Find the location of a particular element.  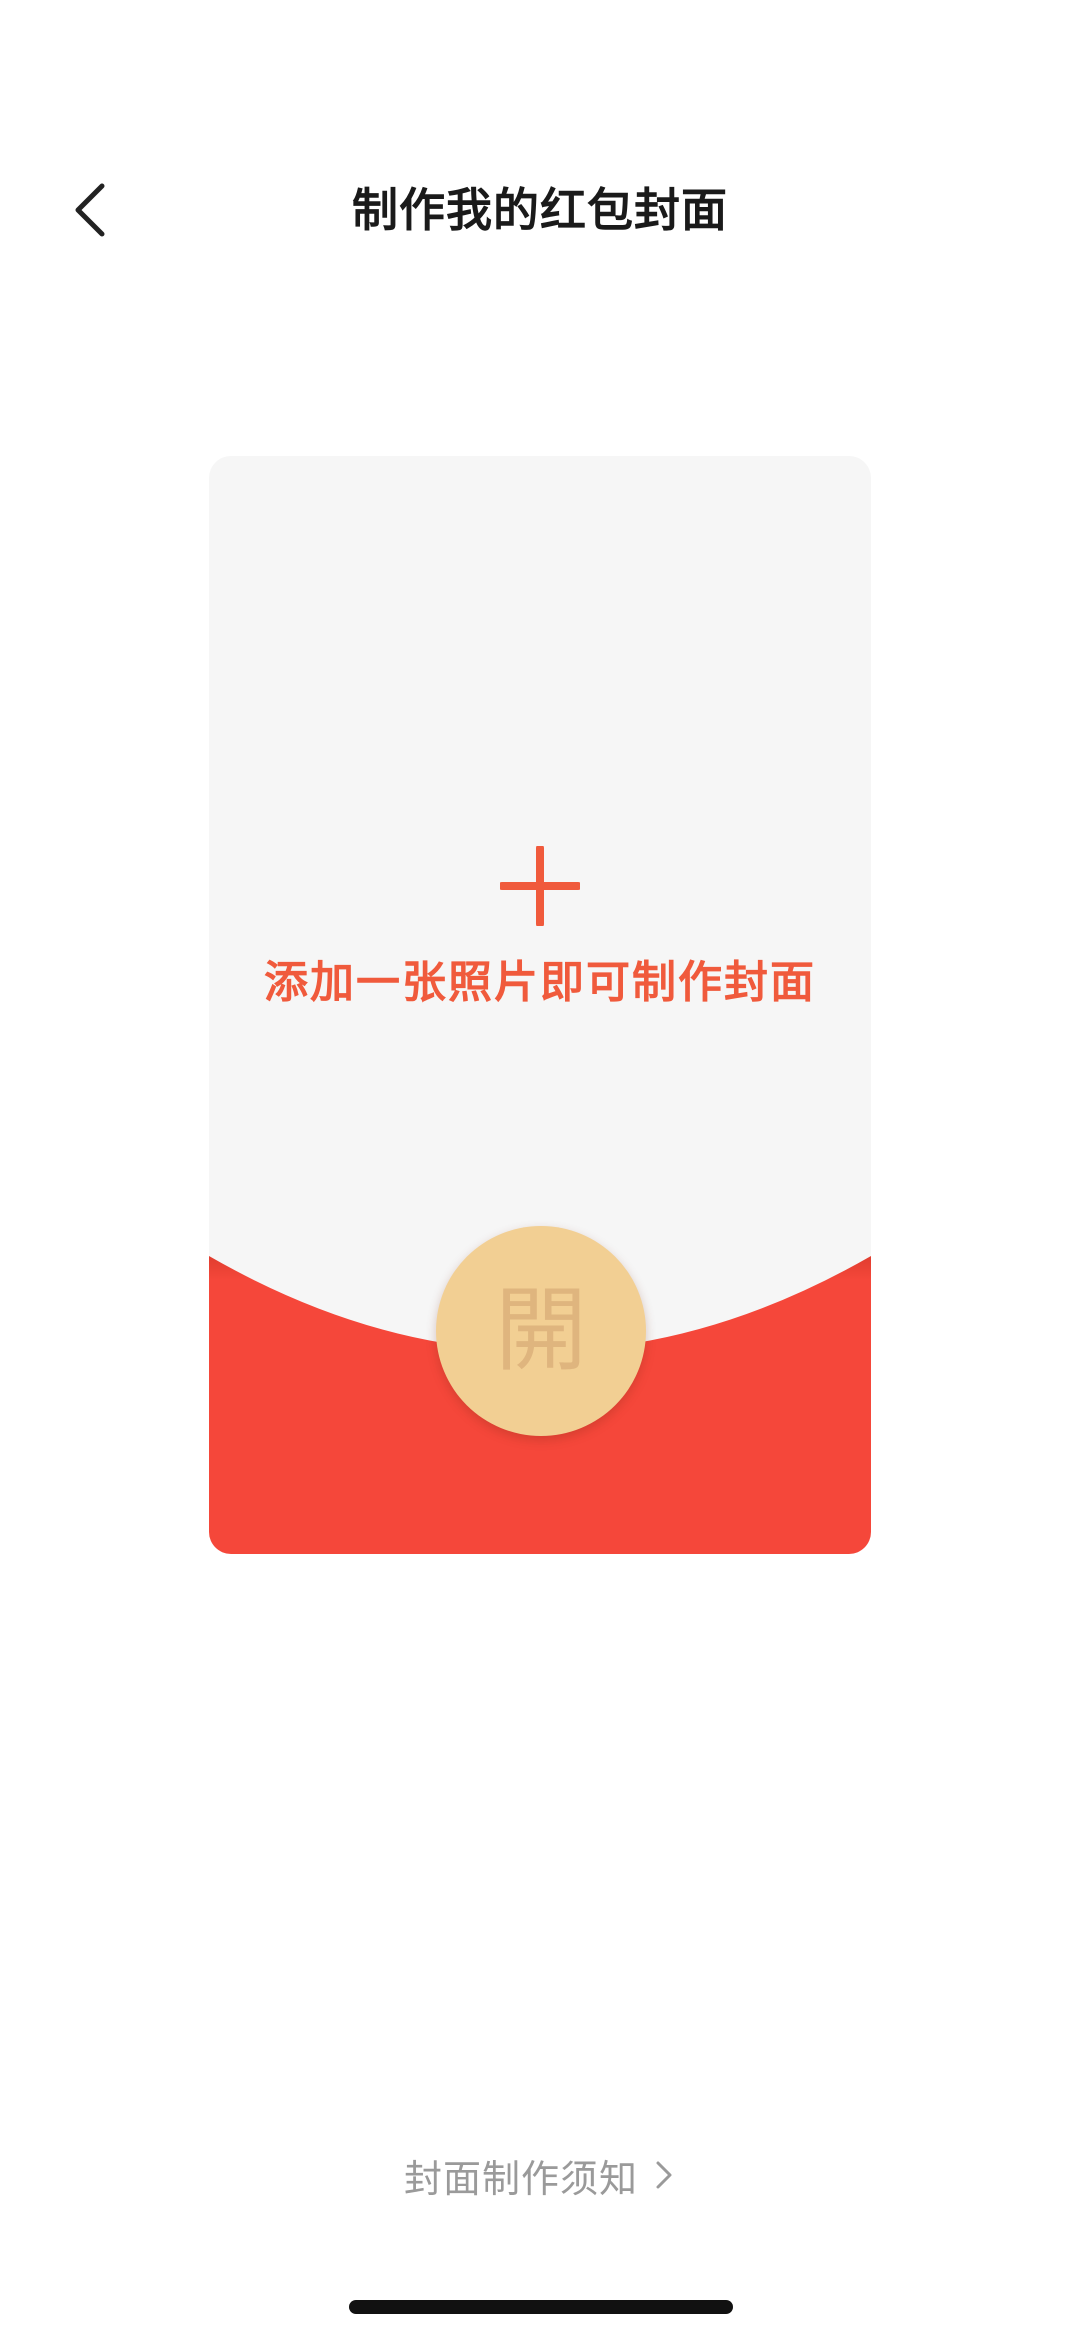

cover-guide-link: 封面制作须知 is located at coordinates (540, 2175).